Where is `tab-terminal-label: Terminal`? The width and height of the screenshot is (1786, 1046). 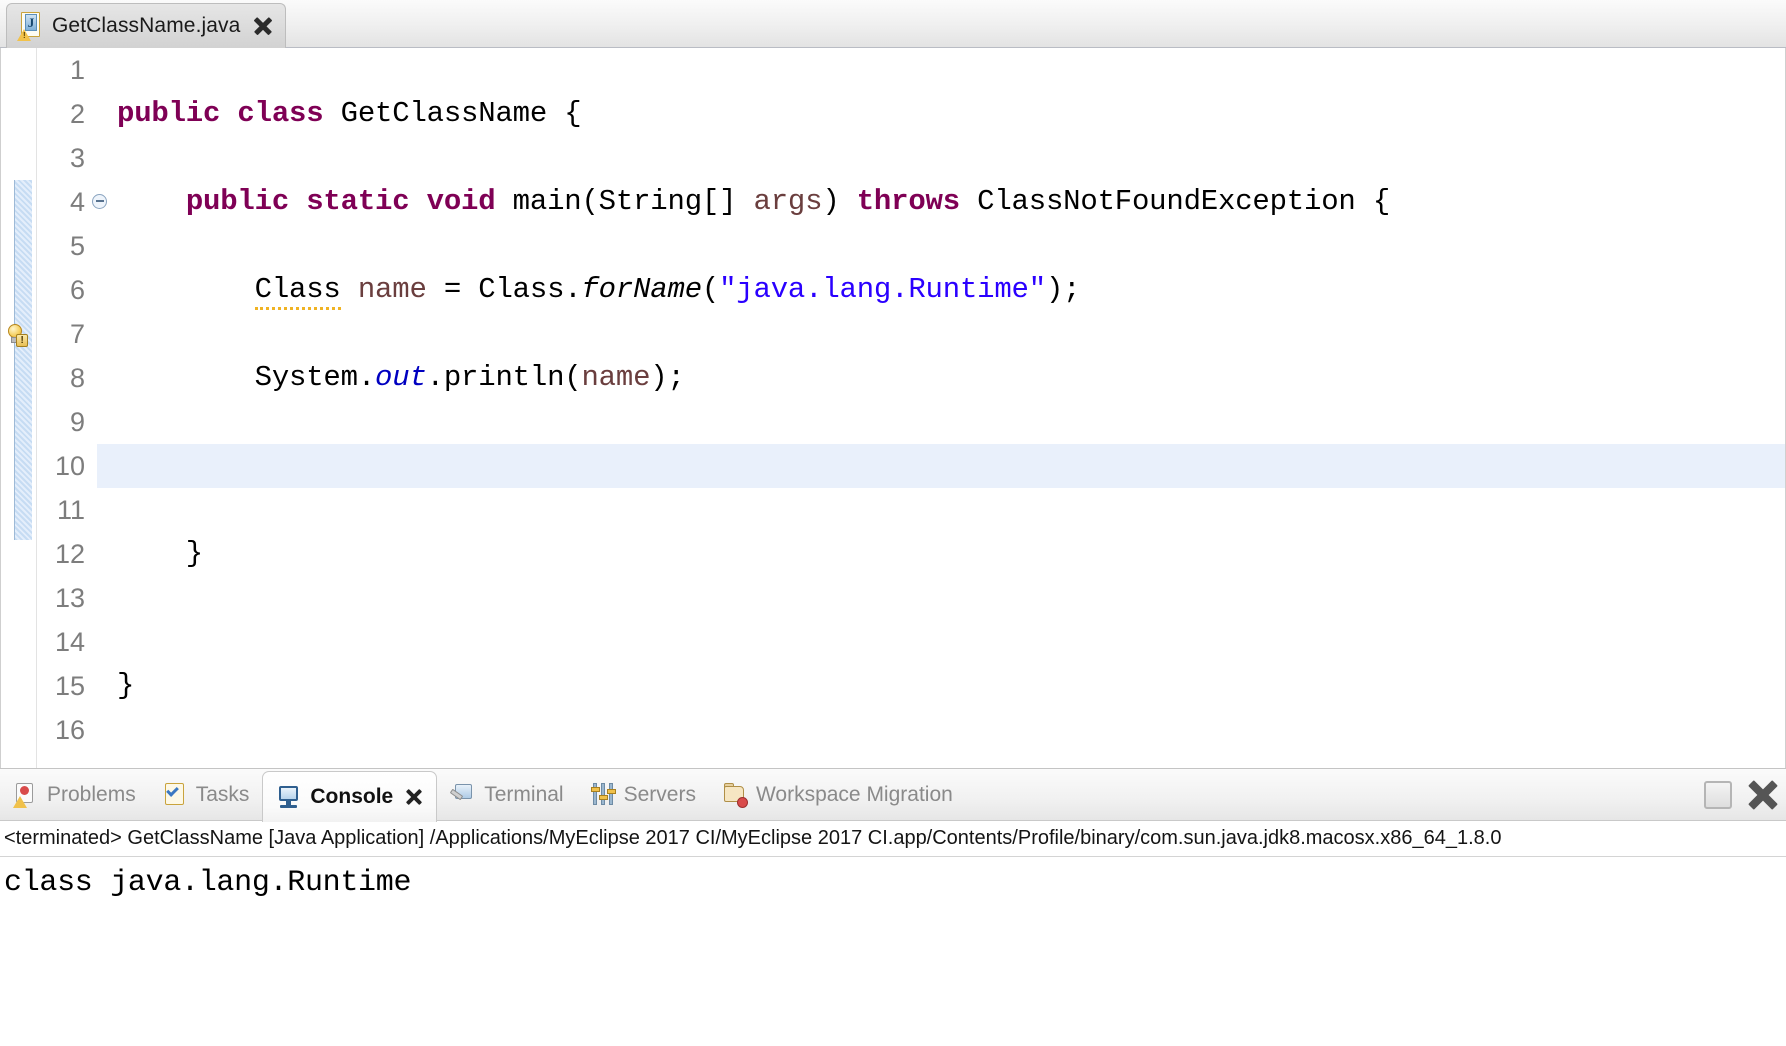 tab-terminal-label: Terminal is located at coordinates (524, 794).